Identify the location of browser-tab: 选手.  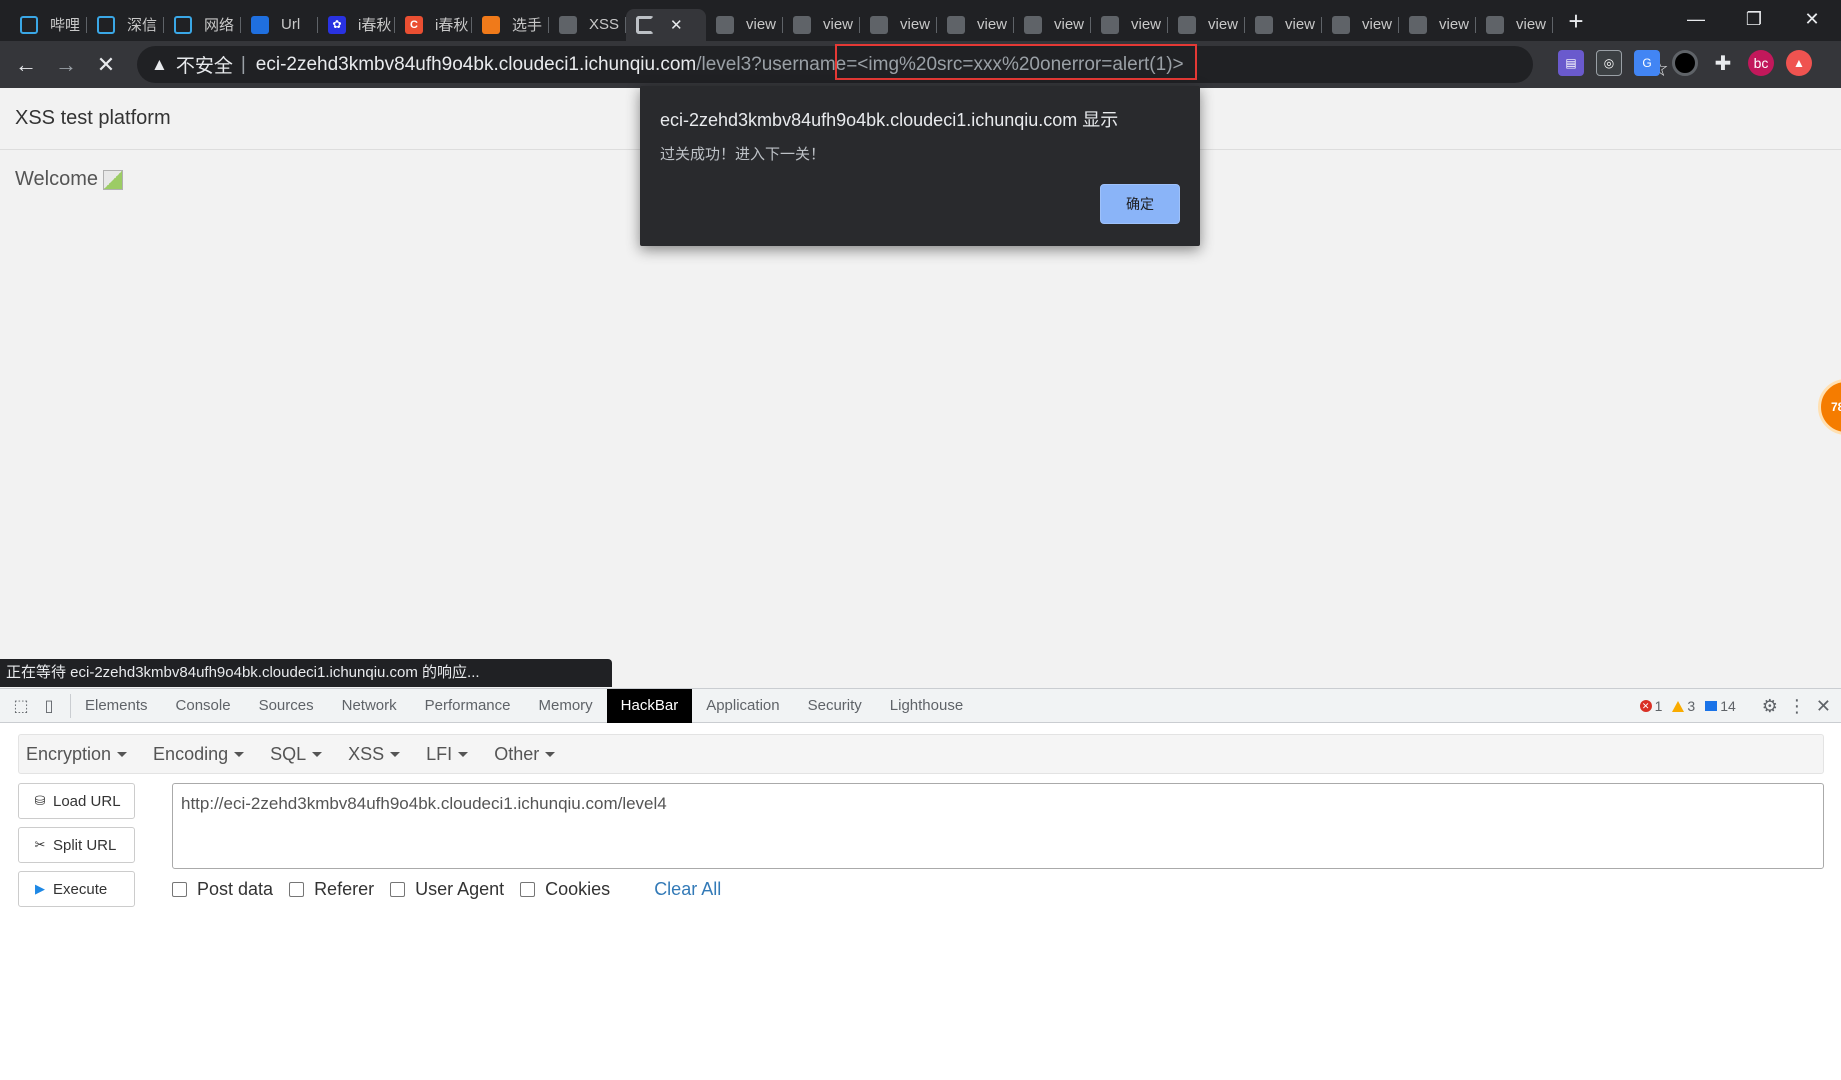
(510, 25).